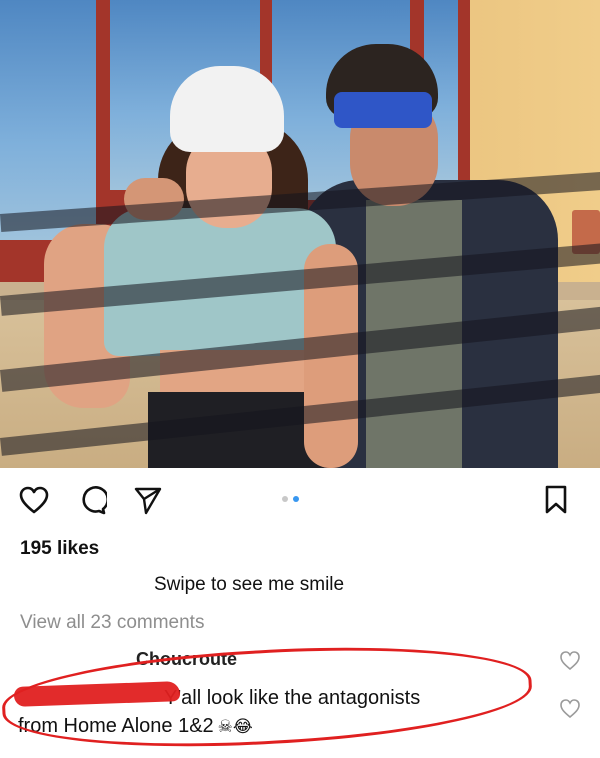  Describe the element at coordinates (296, 499) in the screenshot. I see `carousel-dot-active` at that location.